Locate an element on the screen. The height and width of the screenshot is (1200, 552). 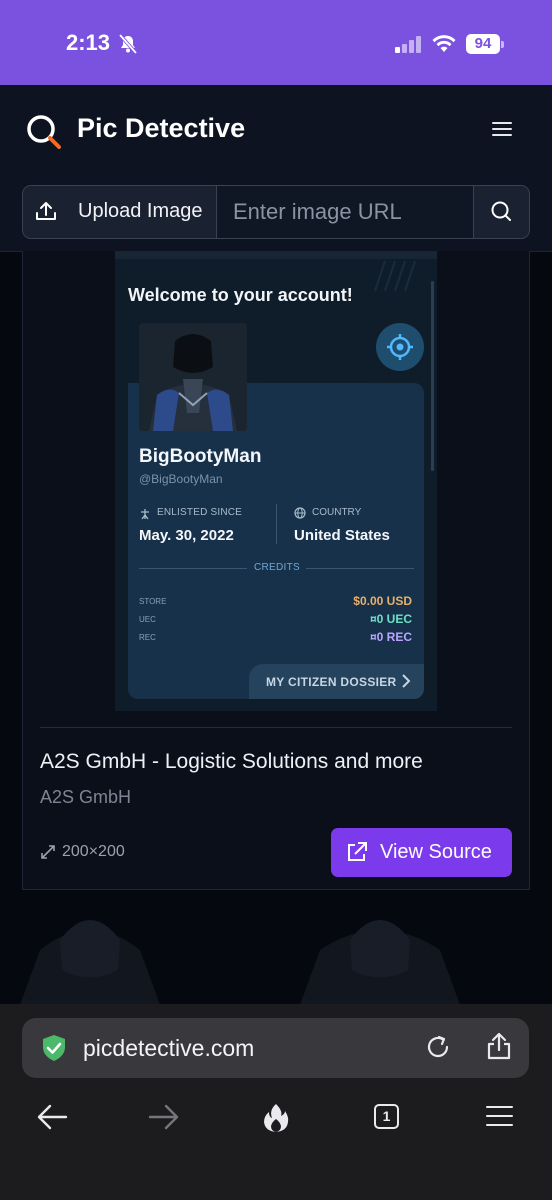
expand-dimensions-icon is located at coordinates (48, 854).